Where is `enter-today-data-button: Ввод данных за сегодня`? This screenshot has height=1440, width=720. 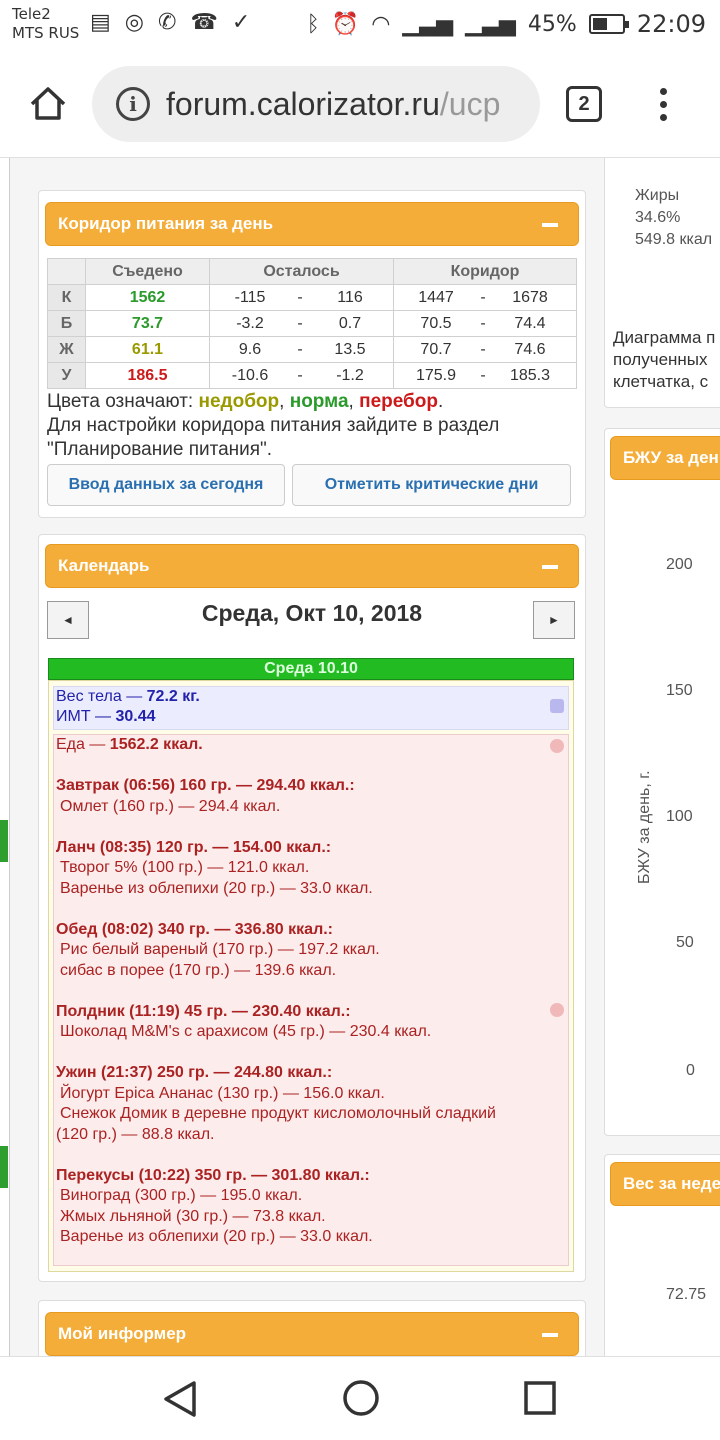 enter-today-data-button: Ввод данных за сегодня is located at coordinates (166, 485).